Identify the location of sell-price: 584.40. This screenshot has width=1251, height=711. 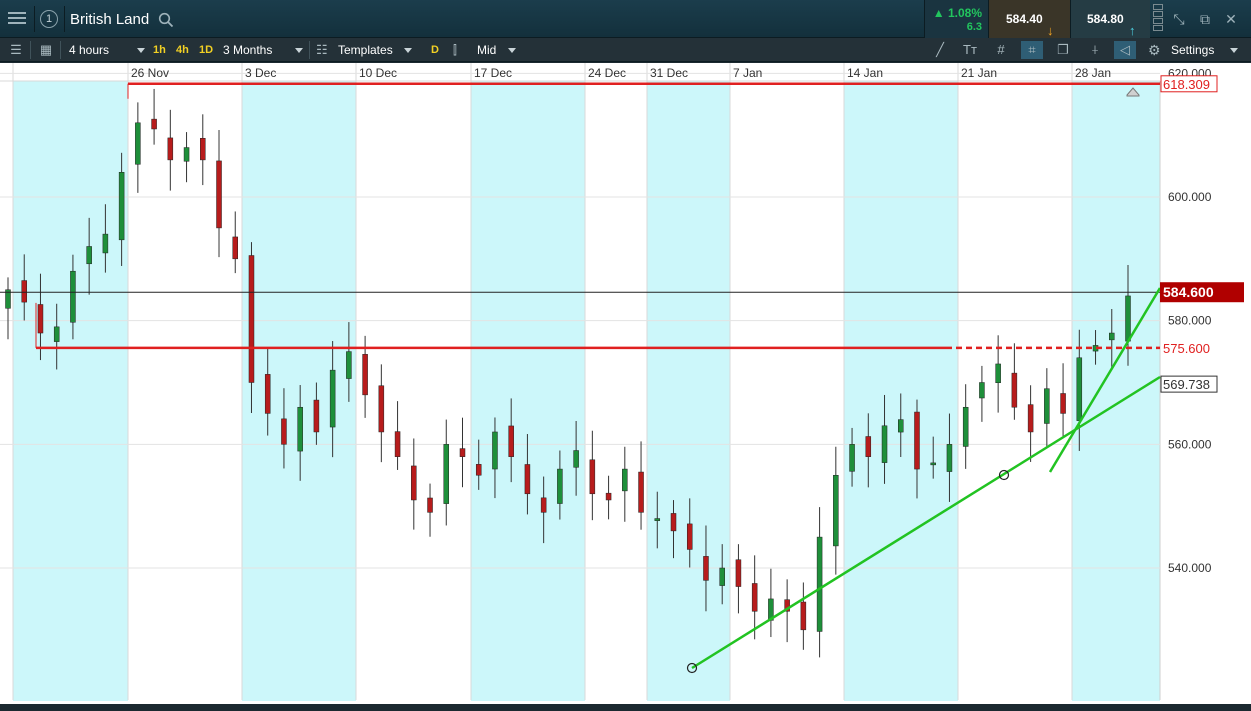
(1024, 19).